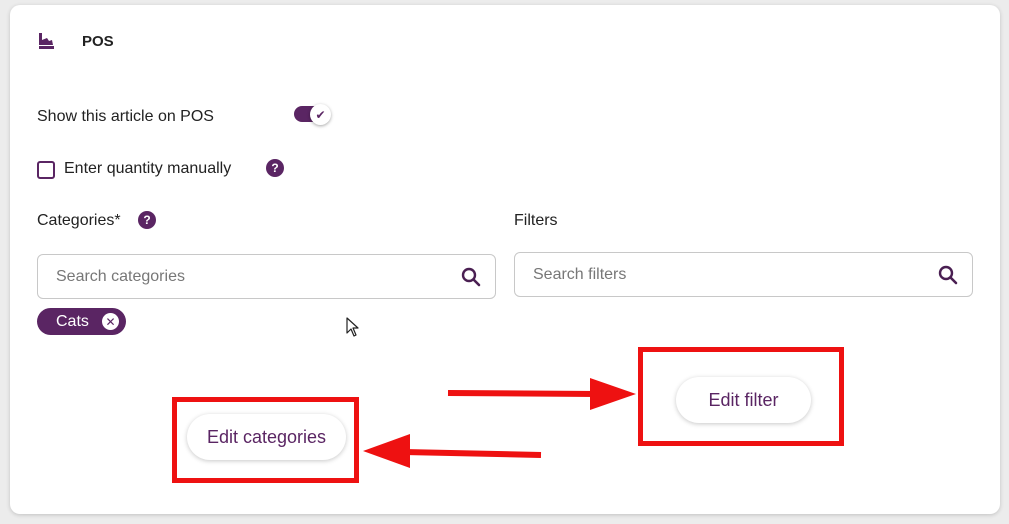 This screenshot has height=524, width=1009. Describe the element at coordinates (723, 274) in the screenshot. I see `search-filters-input` at that location.